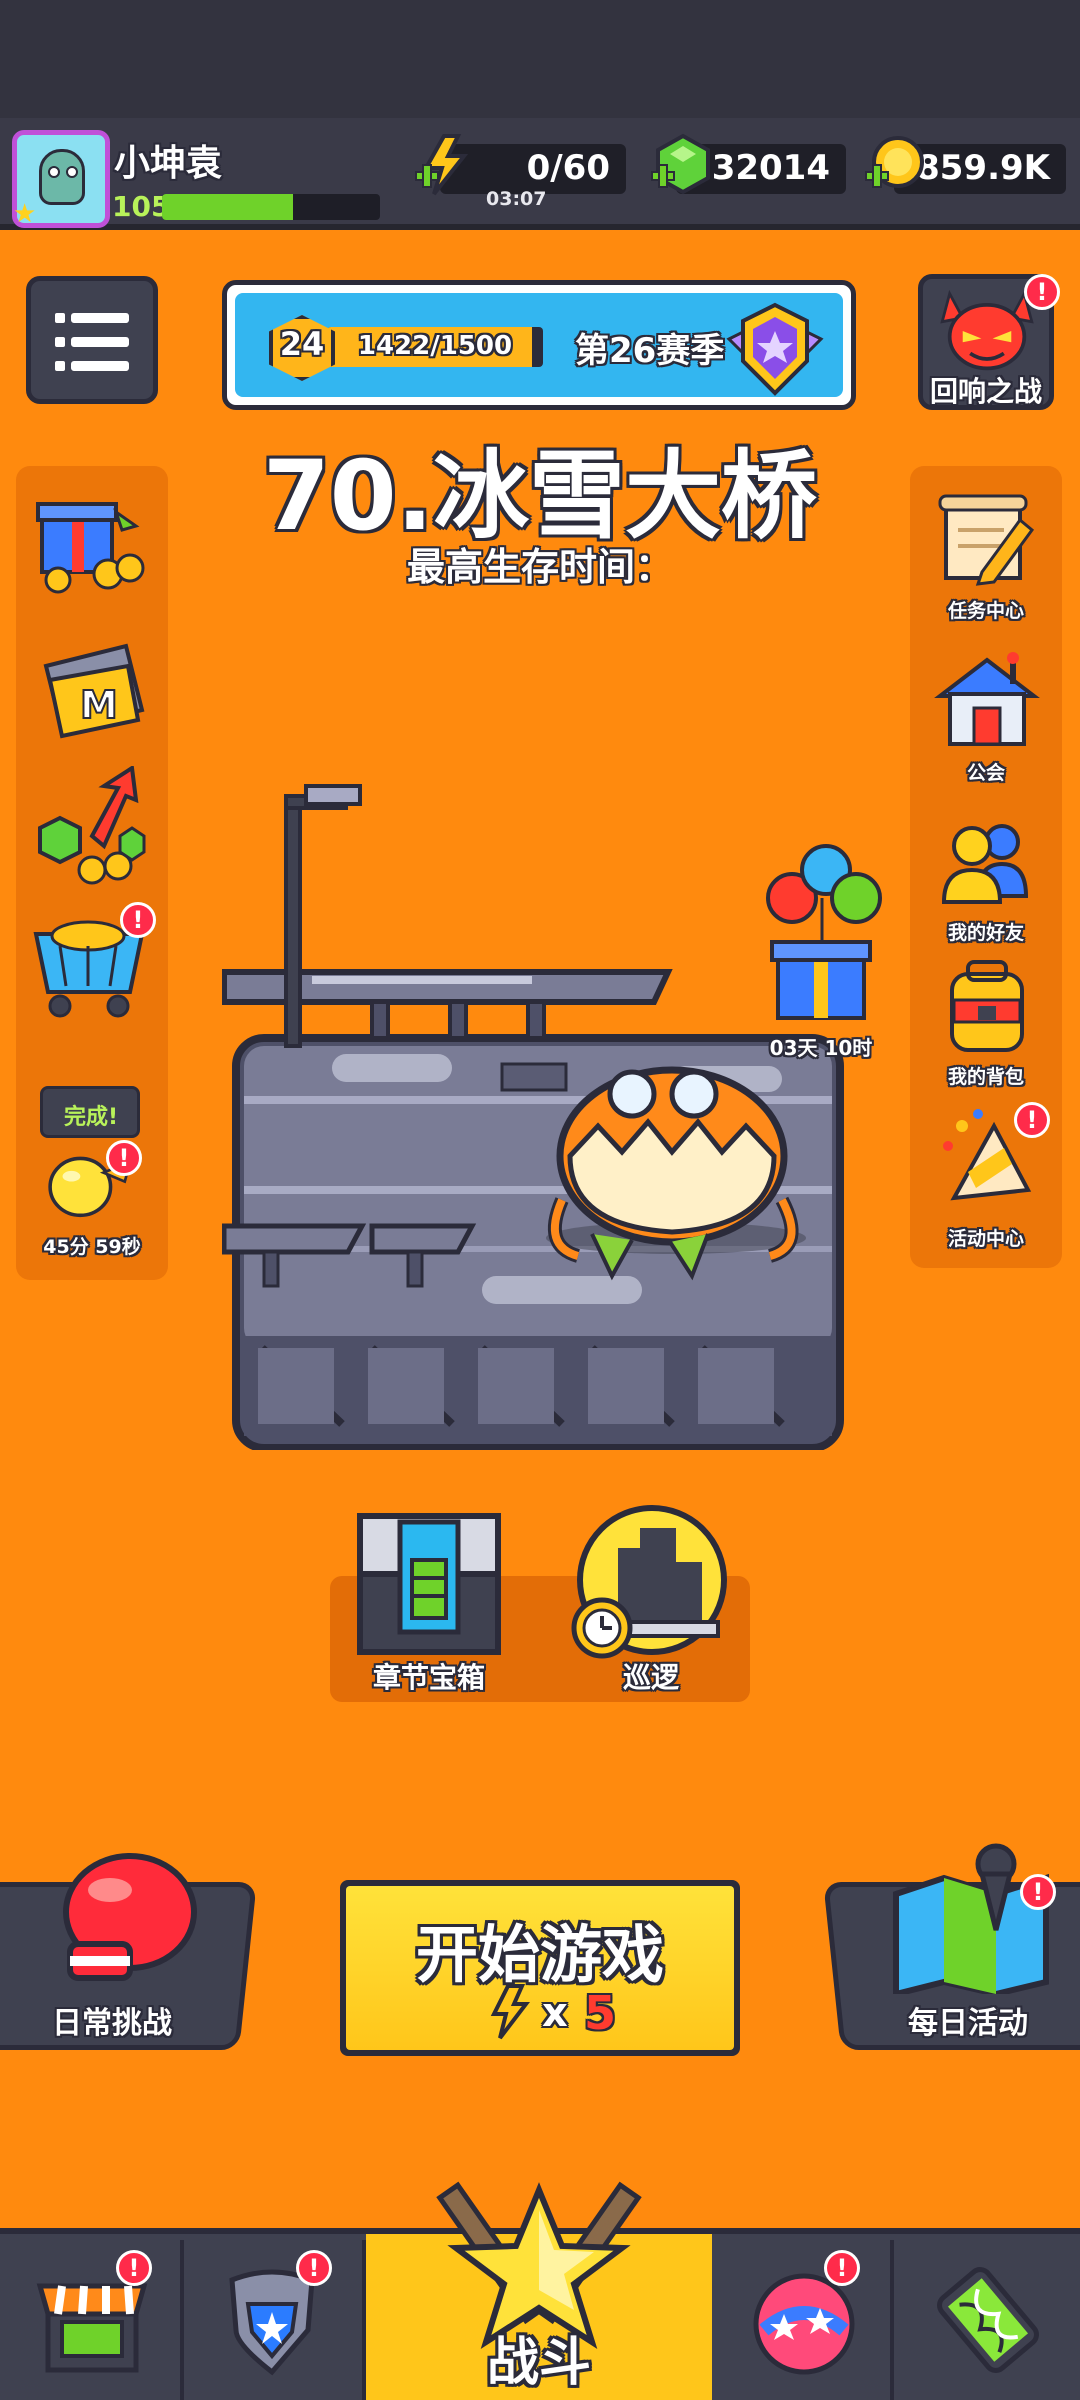 Image resolution: width=1080 pixels, height=2400 pixels. I want to click on xp-bar, so click(271, 207).